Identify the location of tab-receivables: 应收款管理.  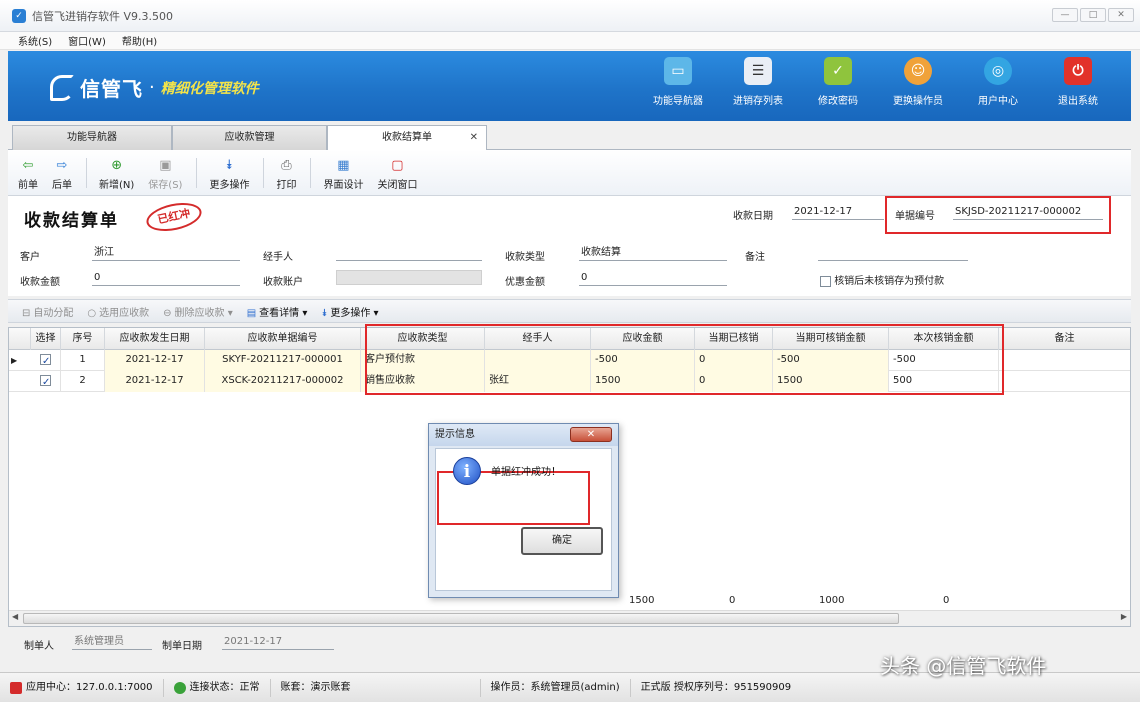
(249, 137).